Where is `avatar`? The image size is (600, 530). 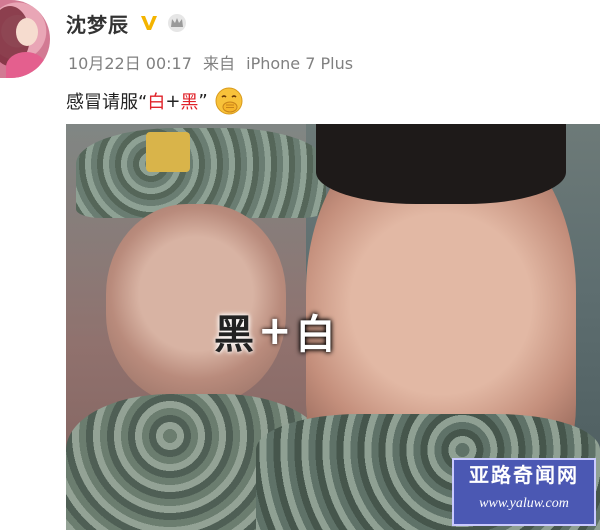 avatar is located at coordinates (25, 39).